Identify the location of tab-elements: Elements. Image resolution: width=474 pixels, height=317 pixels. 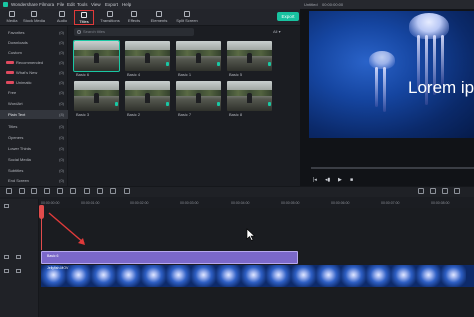
(159, 17).